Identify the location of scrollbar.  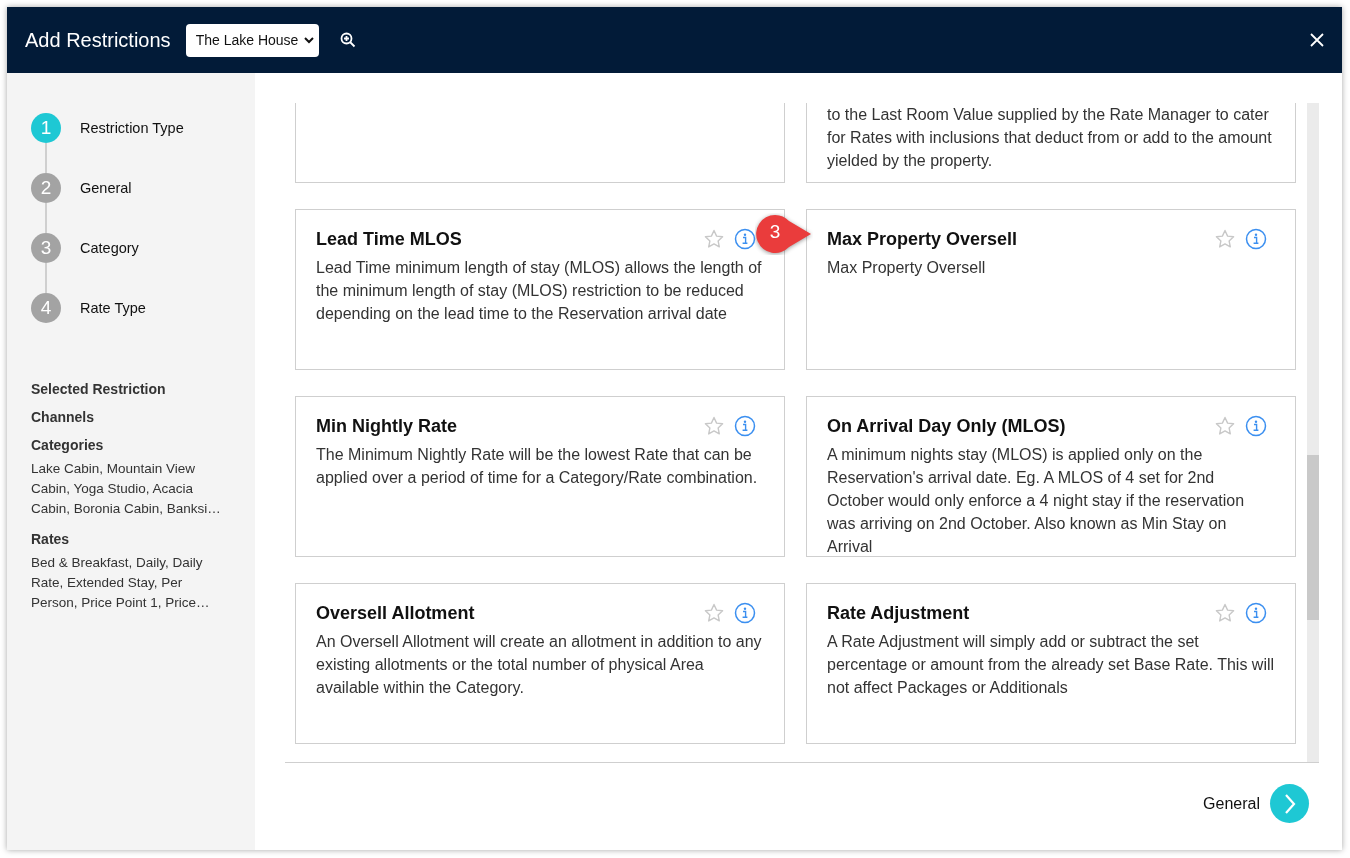
(1313, 432).